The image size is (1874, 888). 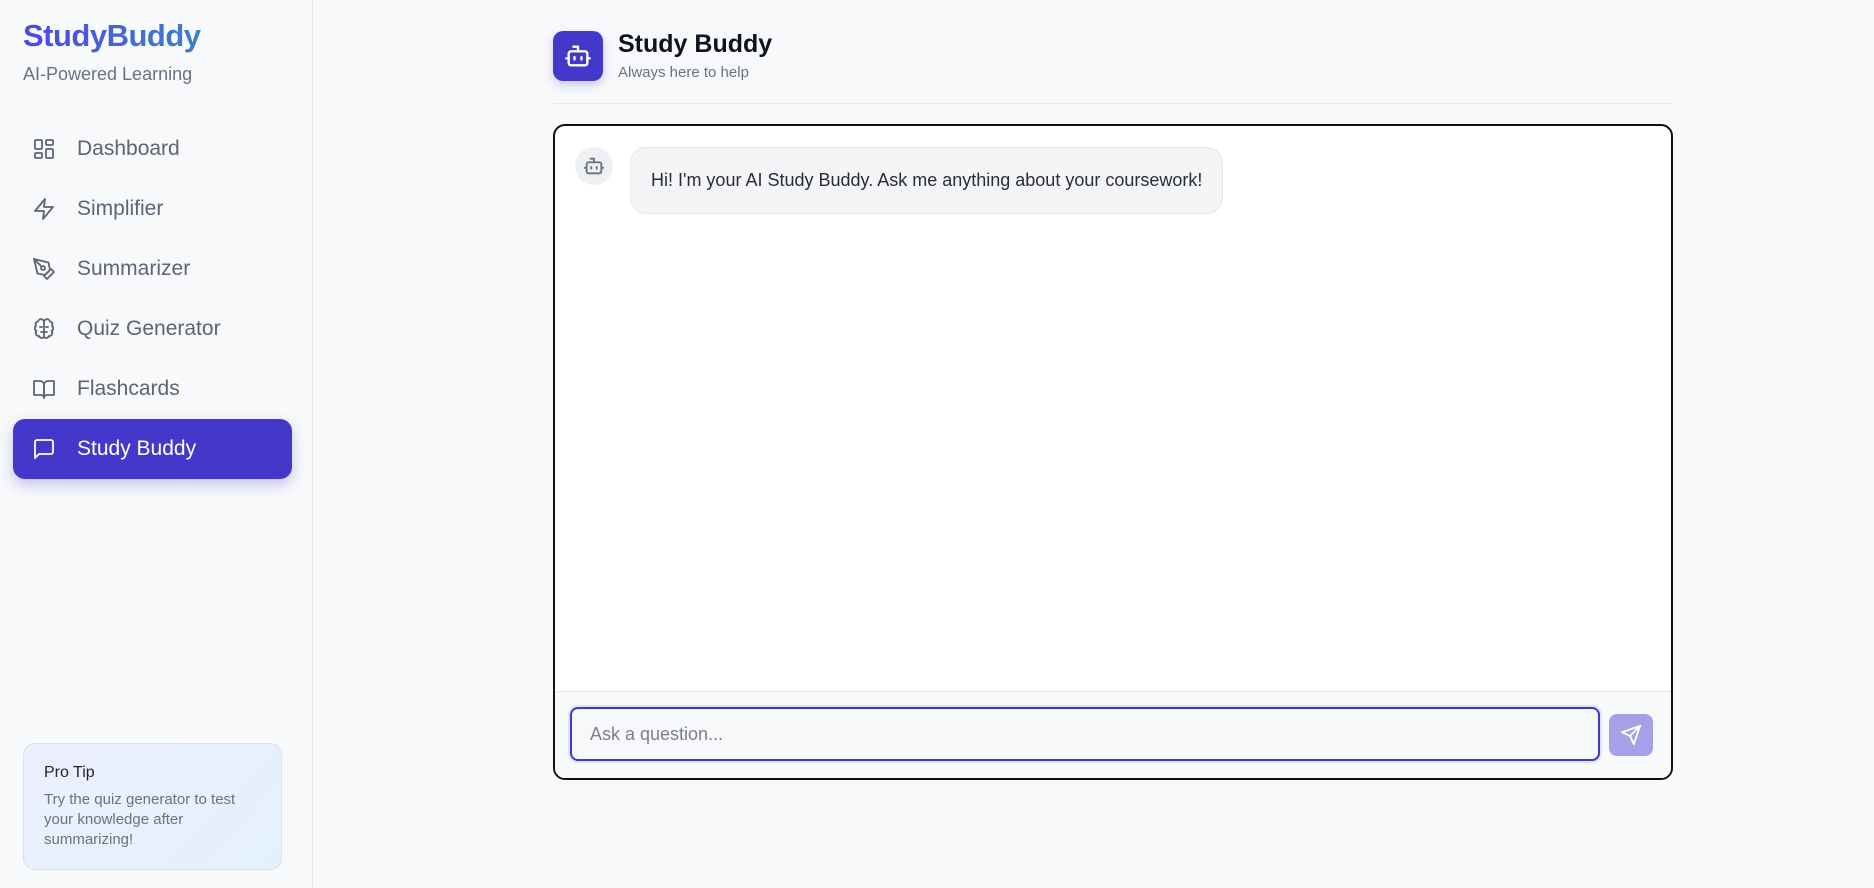 What do you see at coordinates (594, 166) in the screenshot?
I see `bot-avatar-icon` at bounding box center [594, 166].